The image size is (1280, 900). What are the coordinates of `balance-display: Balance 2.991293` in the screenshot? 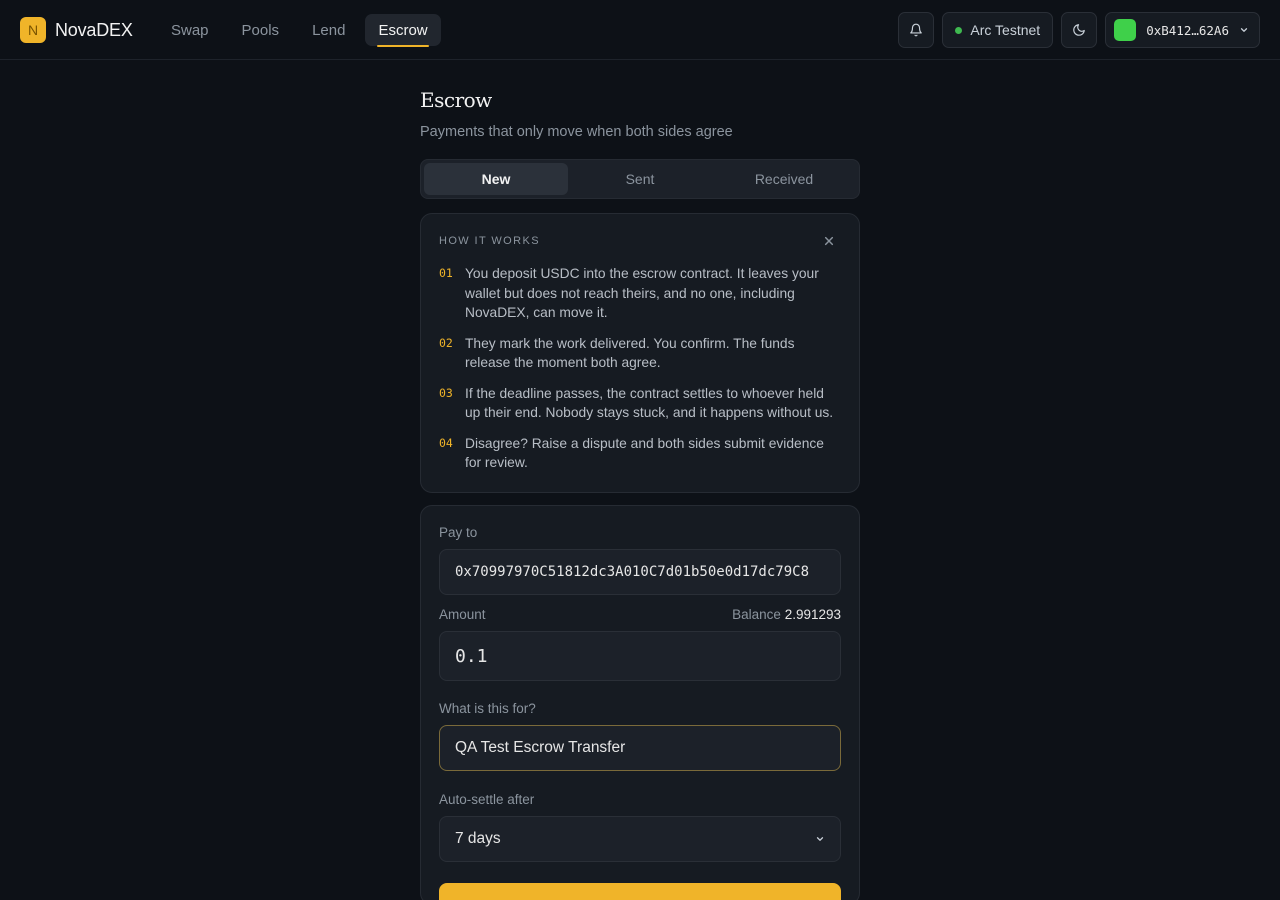 It's located at (786, 614).